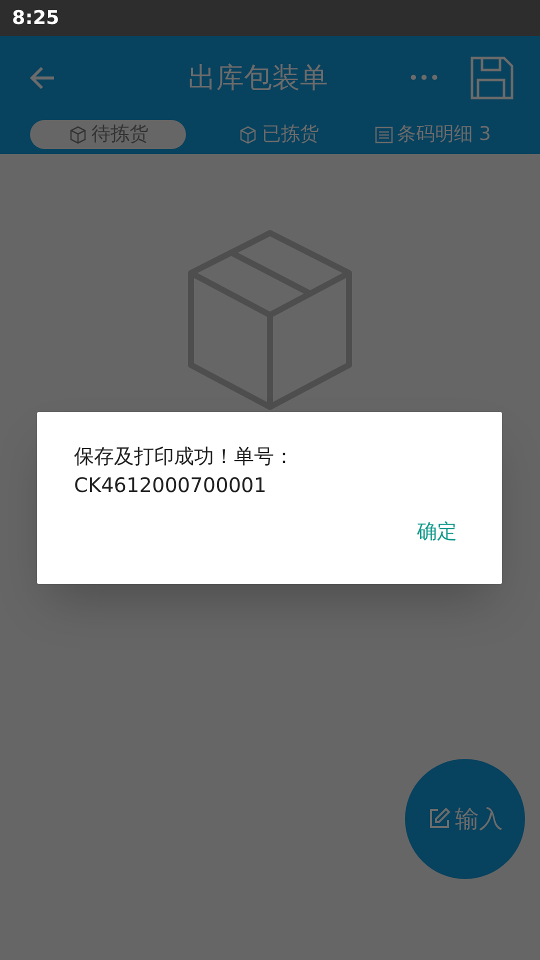 The width and height of the screenshot is (540, 960). I want to click on dialog-message: 保存及打印成功！单号： CK4612000700001, so click(184, 471).